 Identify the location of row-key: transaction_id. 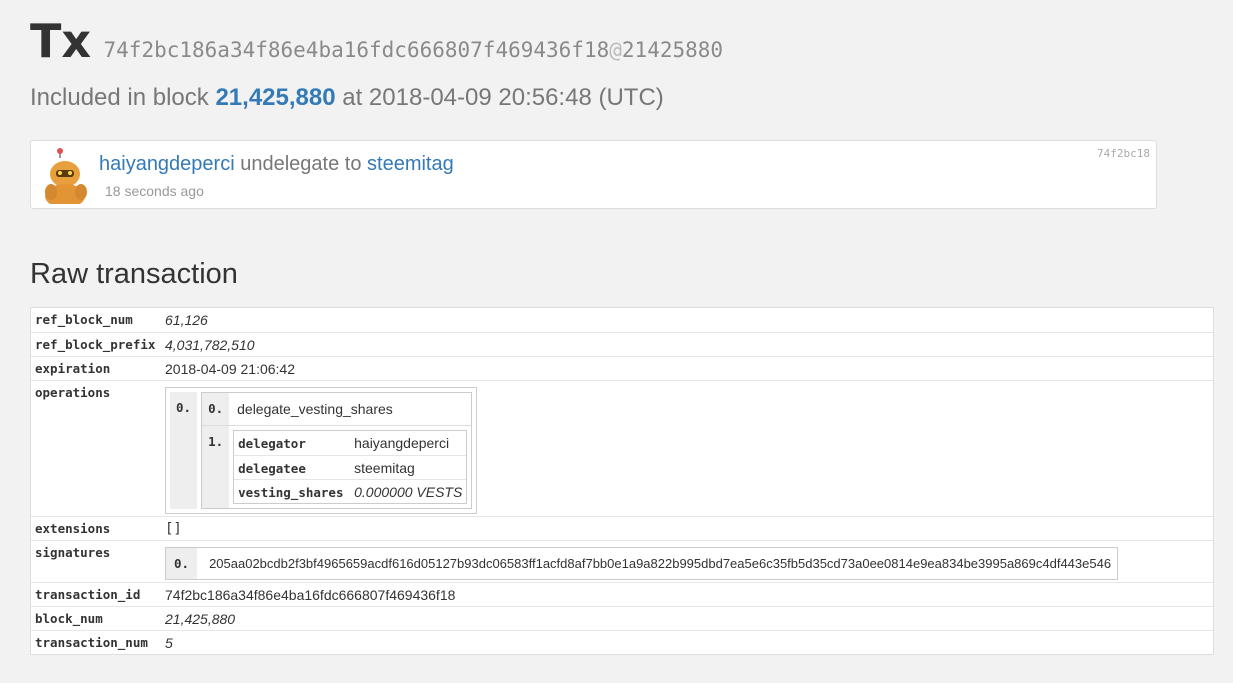
(88, 594).